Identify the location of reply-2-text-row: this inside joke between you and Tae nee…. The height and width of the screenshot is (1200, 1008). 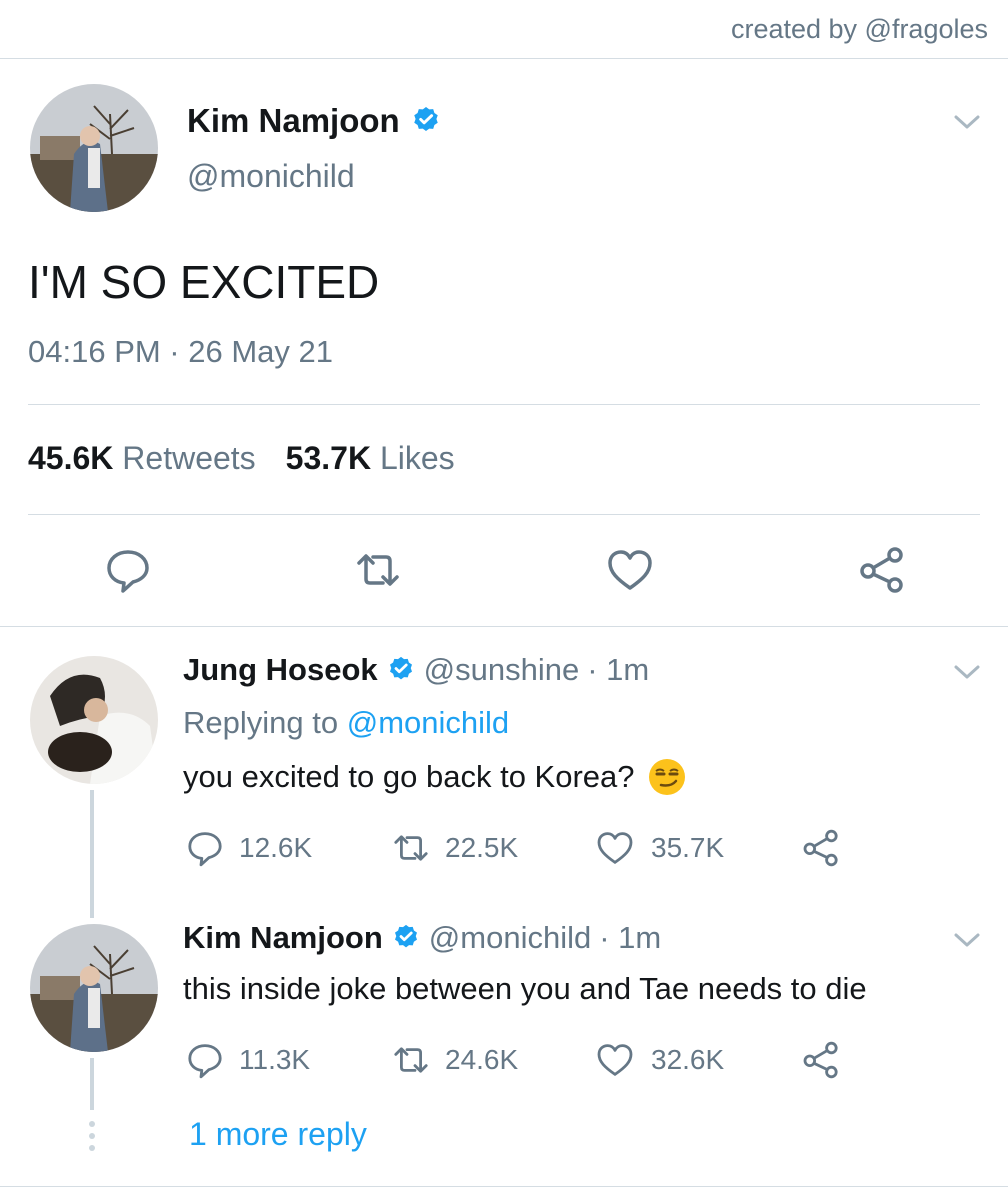
(525, 989).